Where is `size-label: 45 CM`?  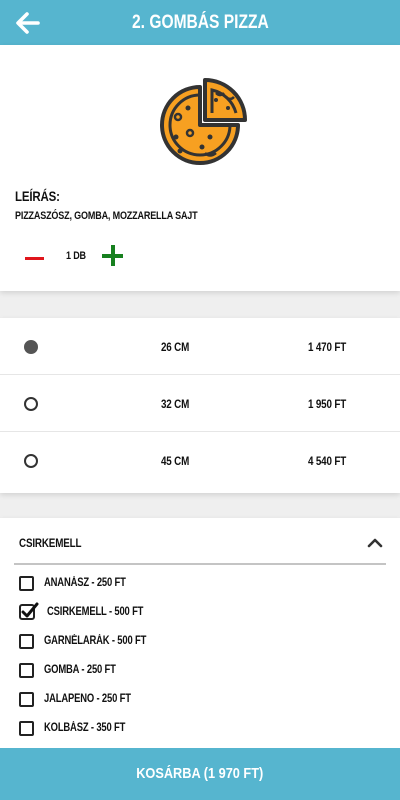 size-label: 45 CM is located at coordinates (175, 461).